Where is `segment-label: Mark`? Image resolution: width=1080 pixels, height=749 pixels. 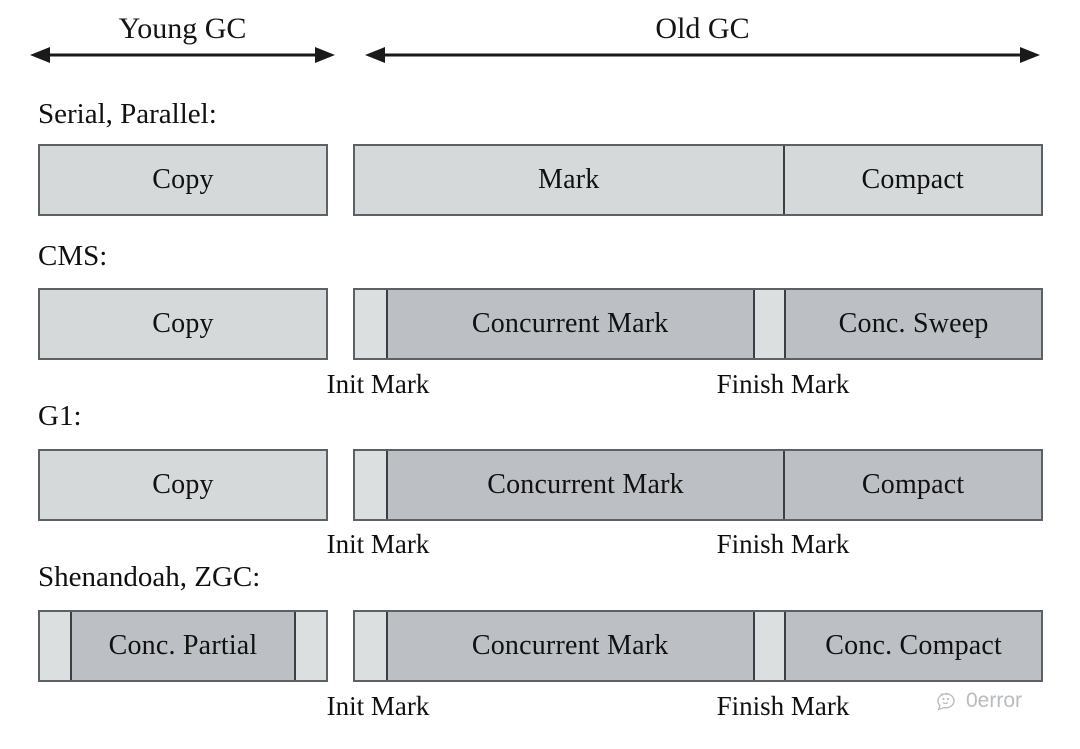 segment-label: Mark is located at coordinates (569, 179).